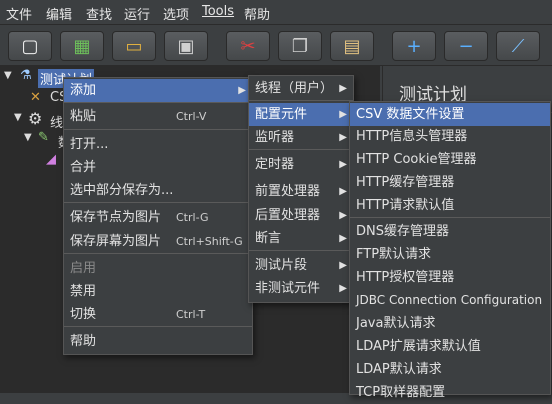 The height and width of the screenshot is (404, 552). I want to click on expand-button: +, so click(414, 46).